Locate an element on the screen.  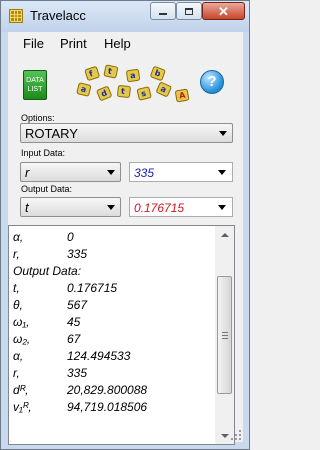
minimize-icon is located at coordinates (163, 14).